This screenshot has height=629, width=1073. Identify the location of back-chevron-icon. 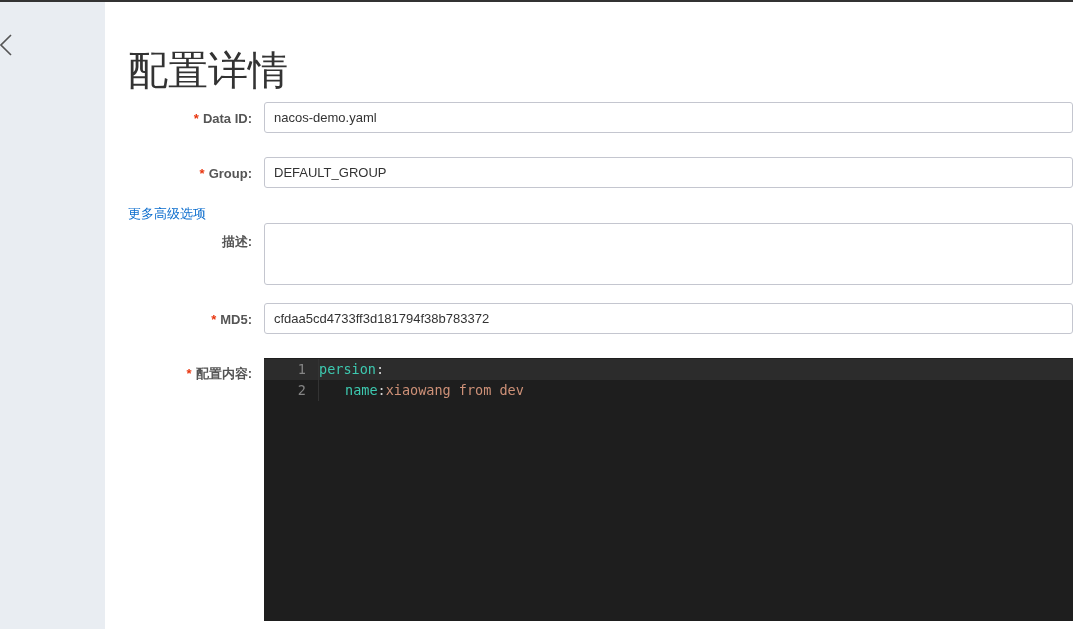
(6, 45).